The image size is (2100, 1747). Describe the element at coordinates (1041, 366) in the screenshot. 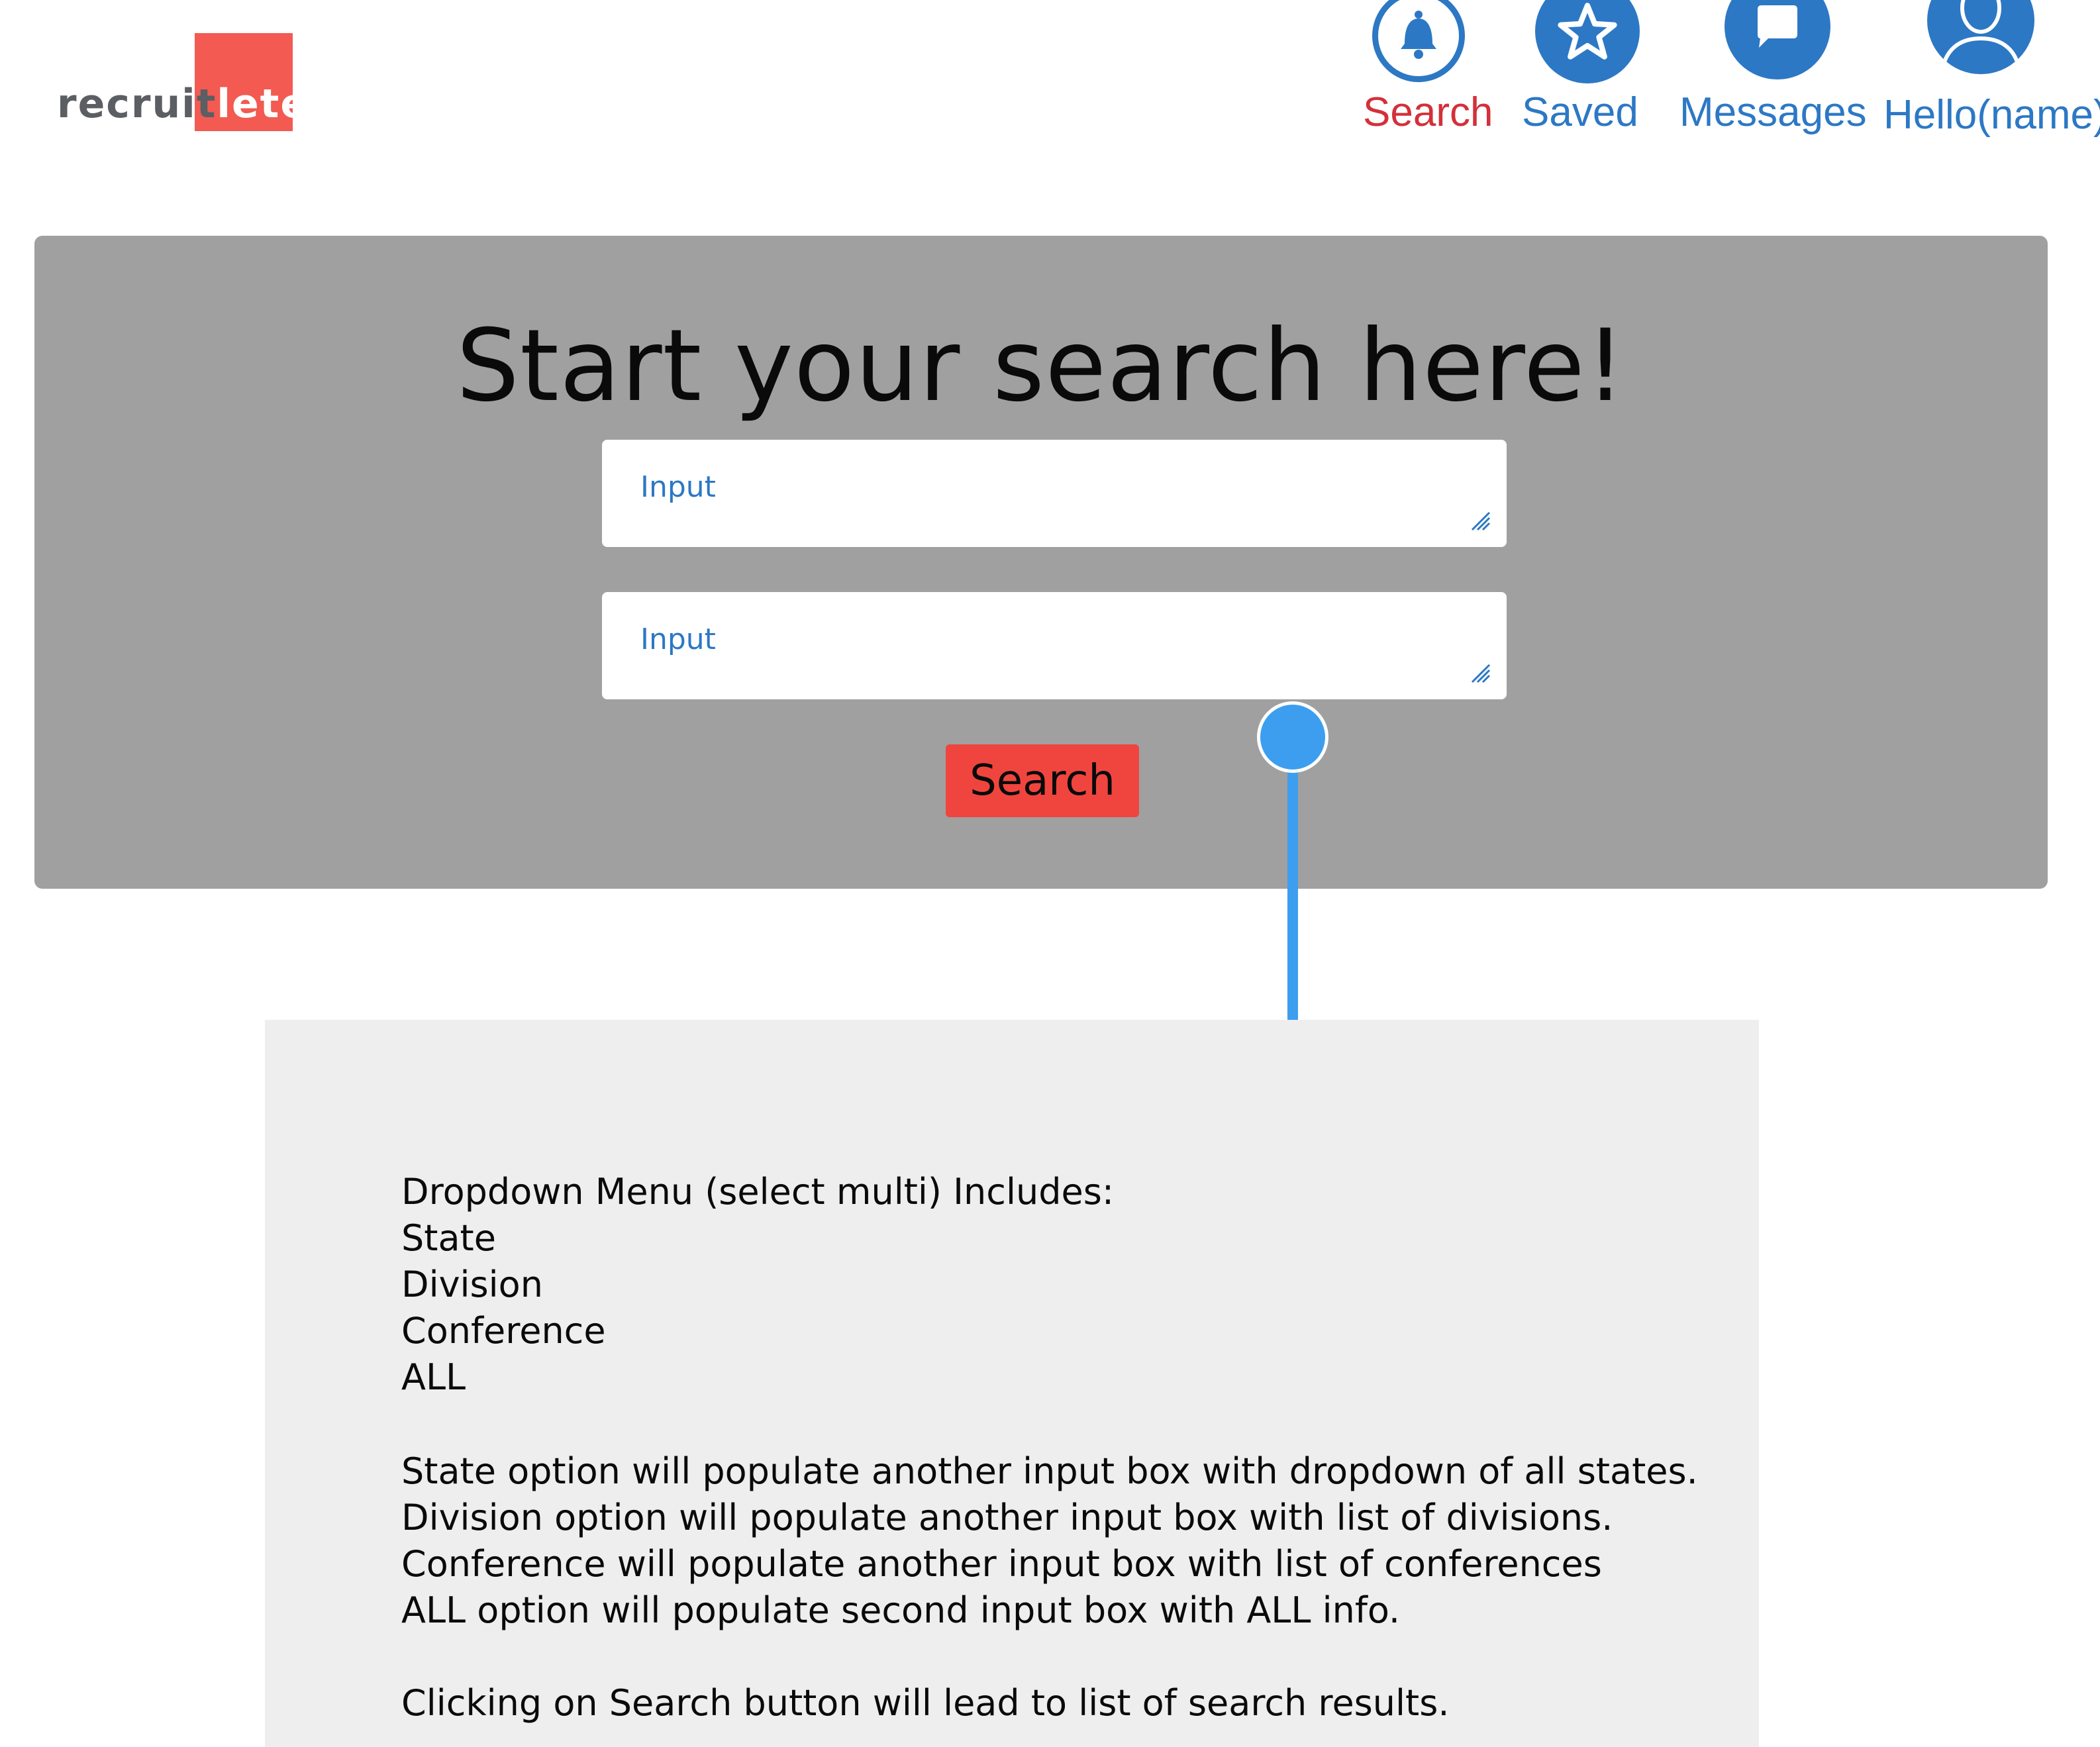

I see `page-title: Start your search here!` at that location.